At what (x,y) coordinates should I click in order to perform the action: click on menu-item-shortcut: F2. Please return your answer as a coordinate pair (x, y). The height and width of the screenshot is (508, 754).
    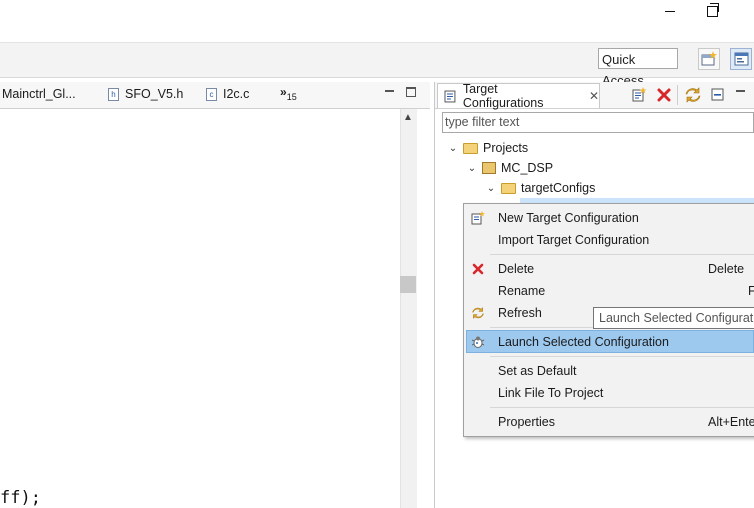
    Looking at the image, I should click on (751, 291).